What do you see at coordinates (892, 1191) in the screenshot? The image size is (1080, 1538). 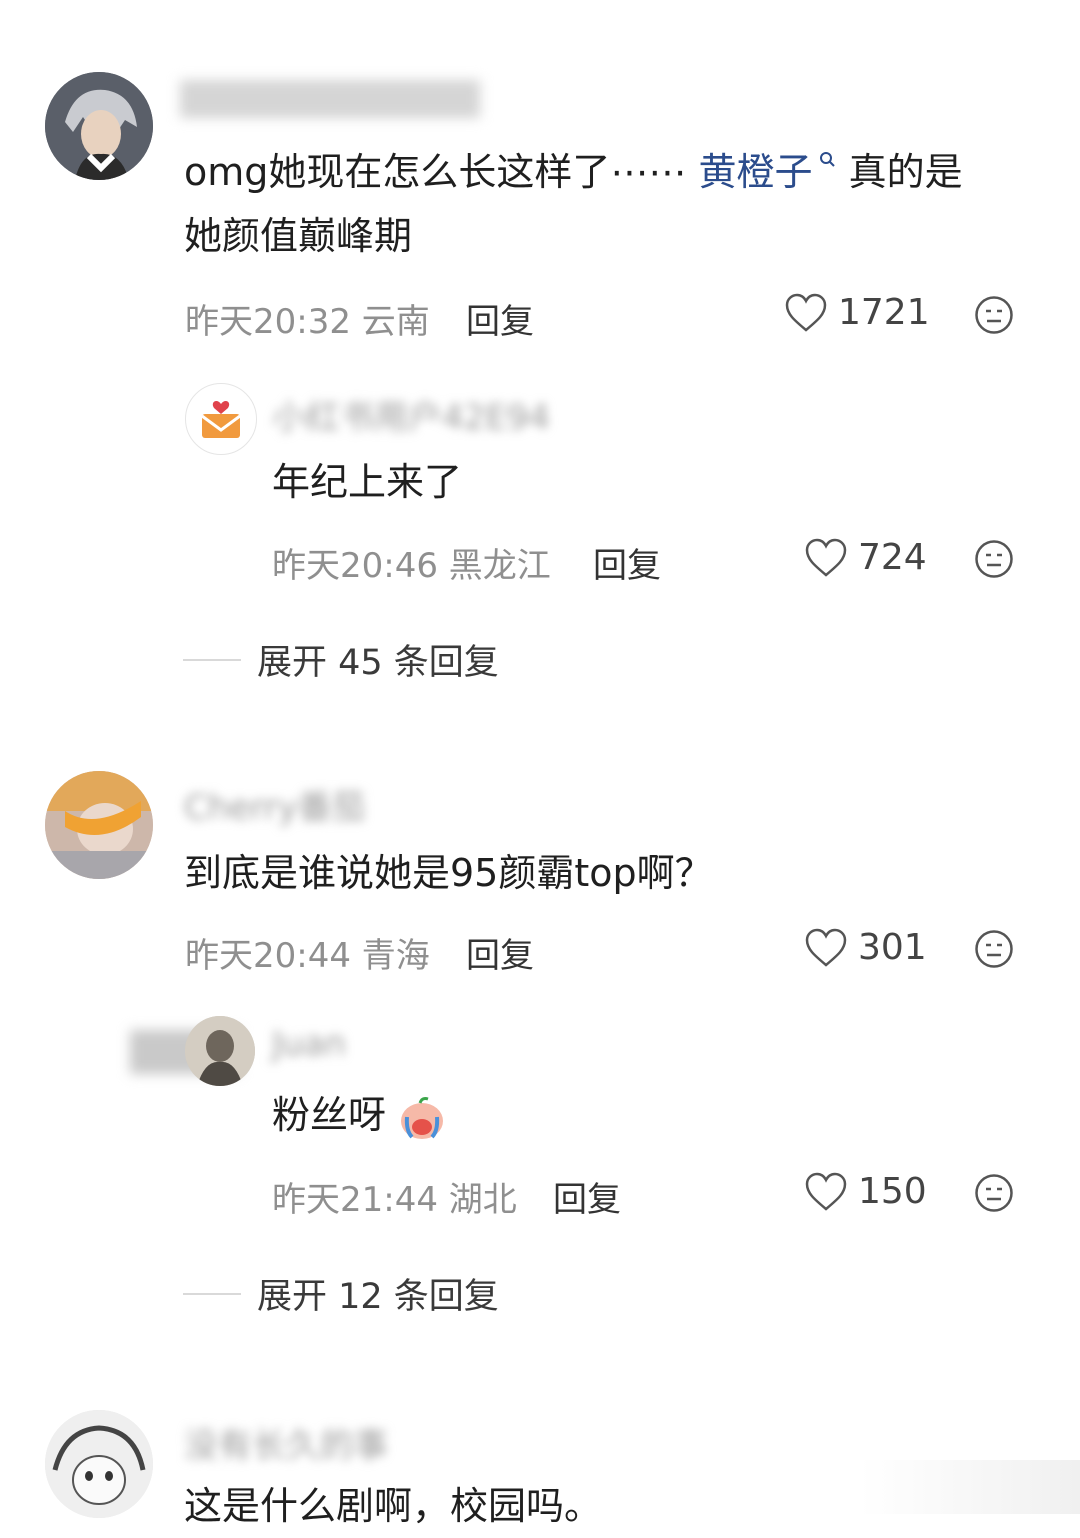 I see `like-count: 150` at bounding box center [892, 1191].